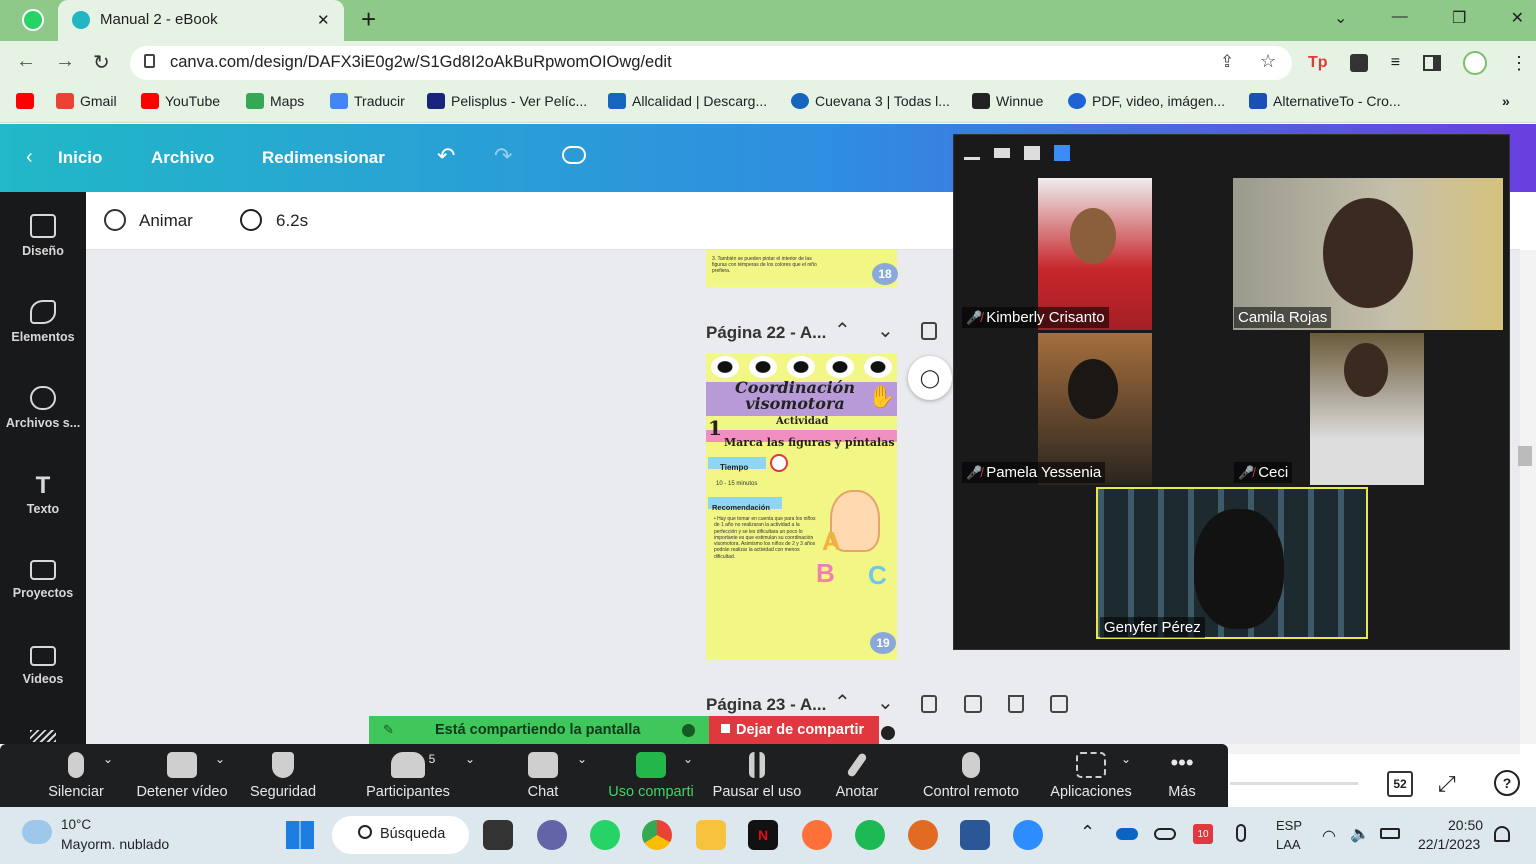 Image resolution: width=1536 pixels, height=864 pixels. I want to click on spotify-icon, so click(870, 835).